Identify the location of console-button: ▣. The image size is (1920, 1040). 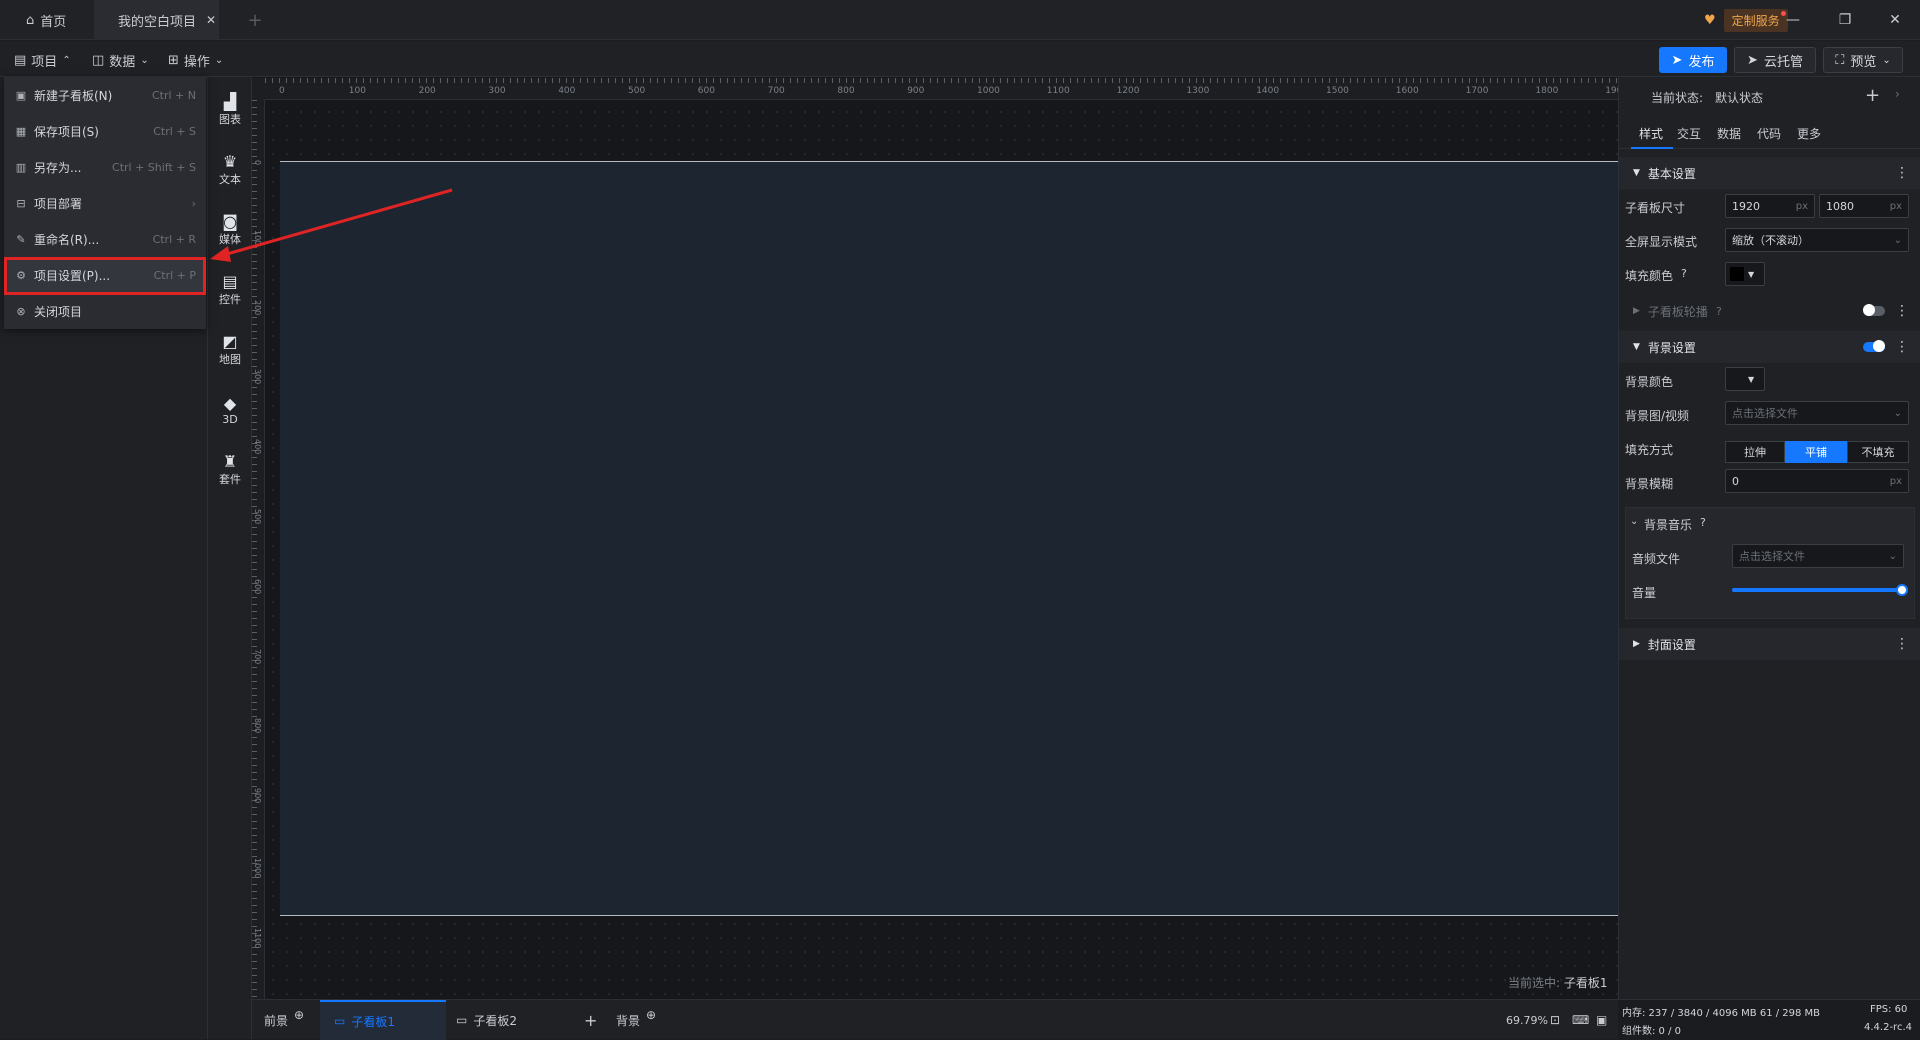
(1601, 1020).